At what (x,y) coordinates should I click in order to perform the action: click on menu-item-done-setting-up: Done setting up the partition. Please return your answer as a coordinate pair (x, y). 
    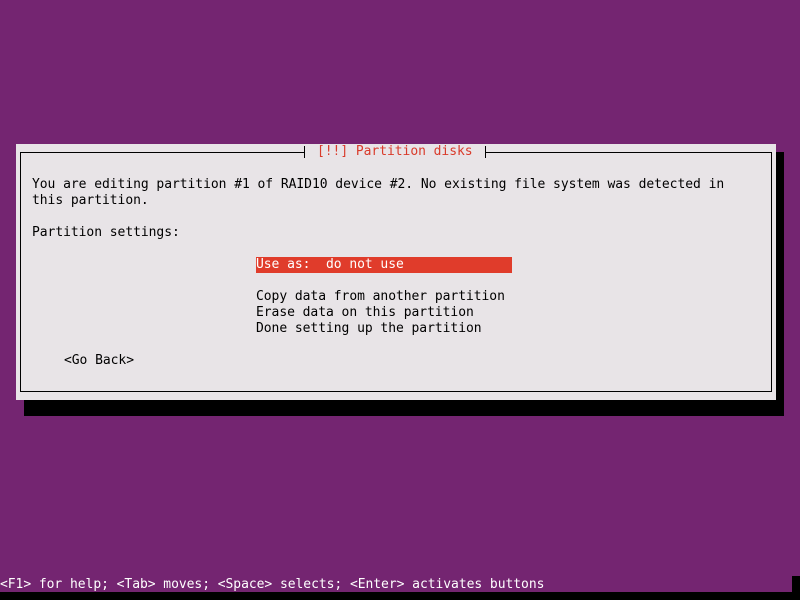
    Looking at the image, I should click on (384, 329).